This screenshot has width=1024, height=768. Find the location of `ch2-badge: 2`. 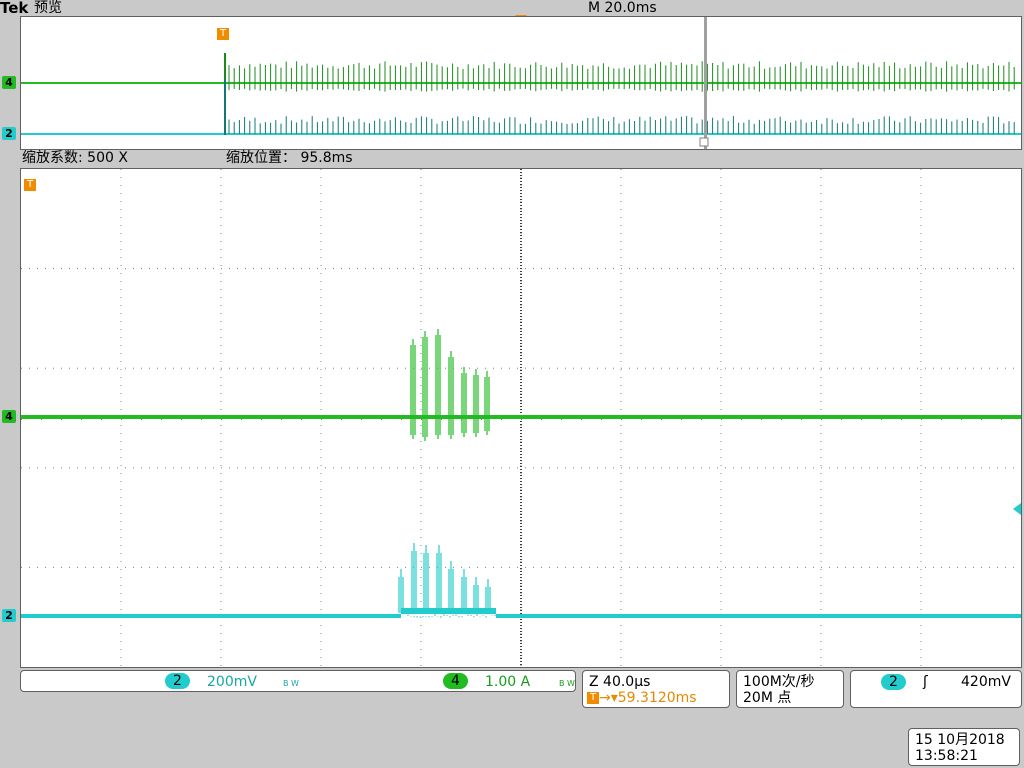

ch2-badge: 2 is located at coordinates (177, 681).